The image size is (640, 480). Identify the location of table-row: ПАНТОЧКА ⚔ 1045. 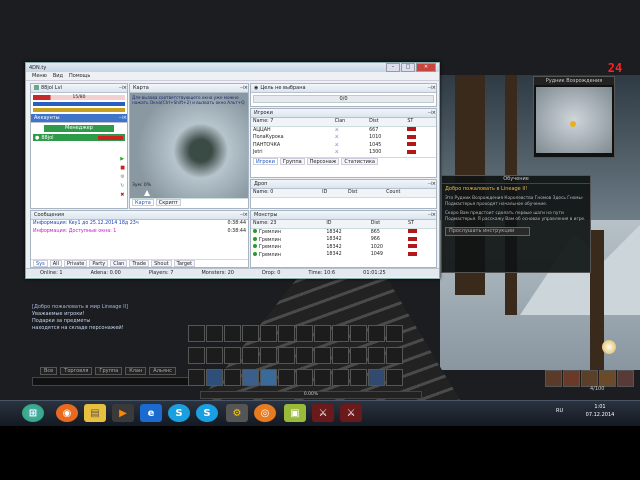
(343, 146).